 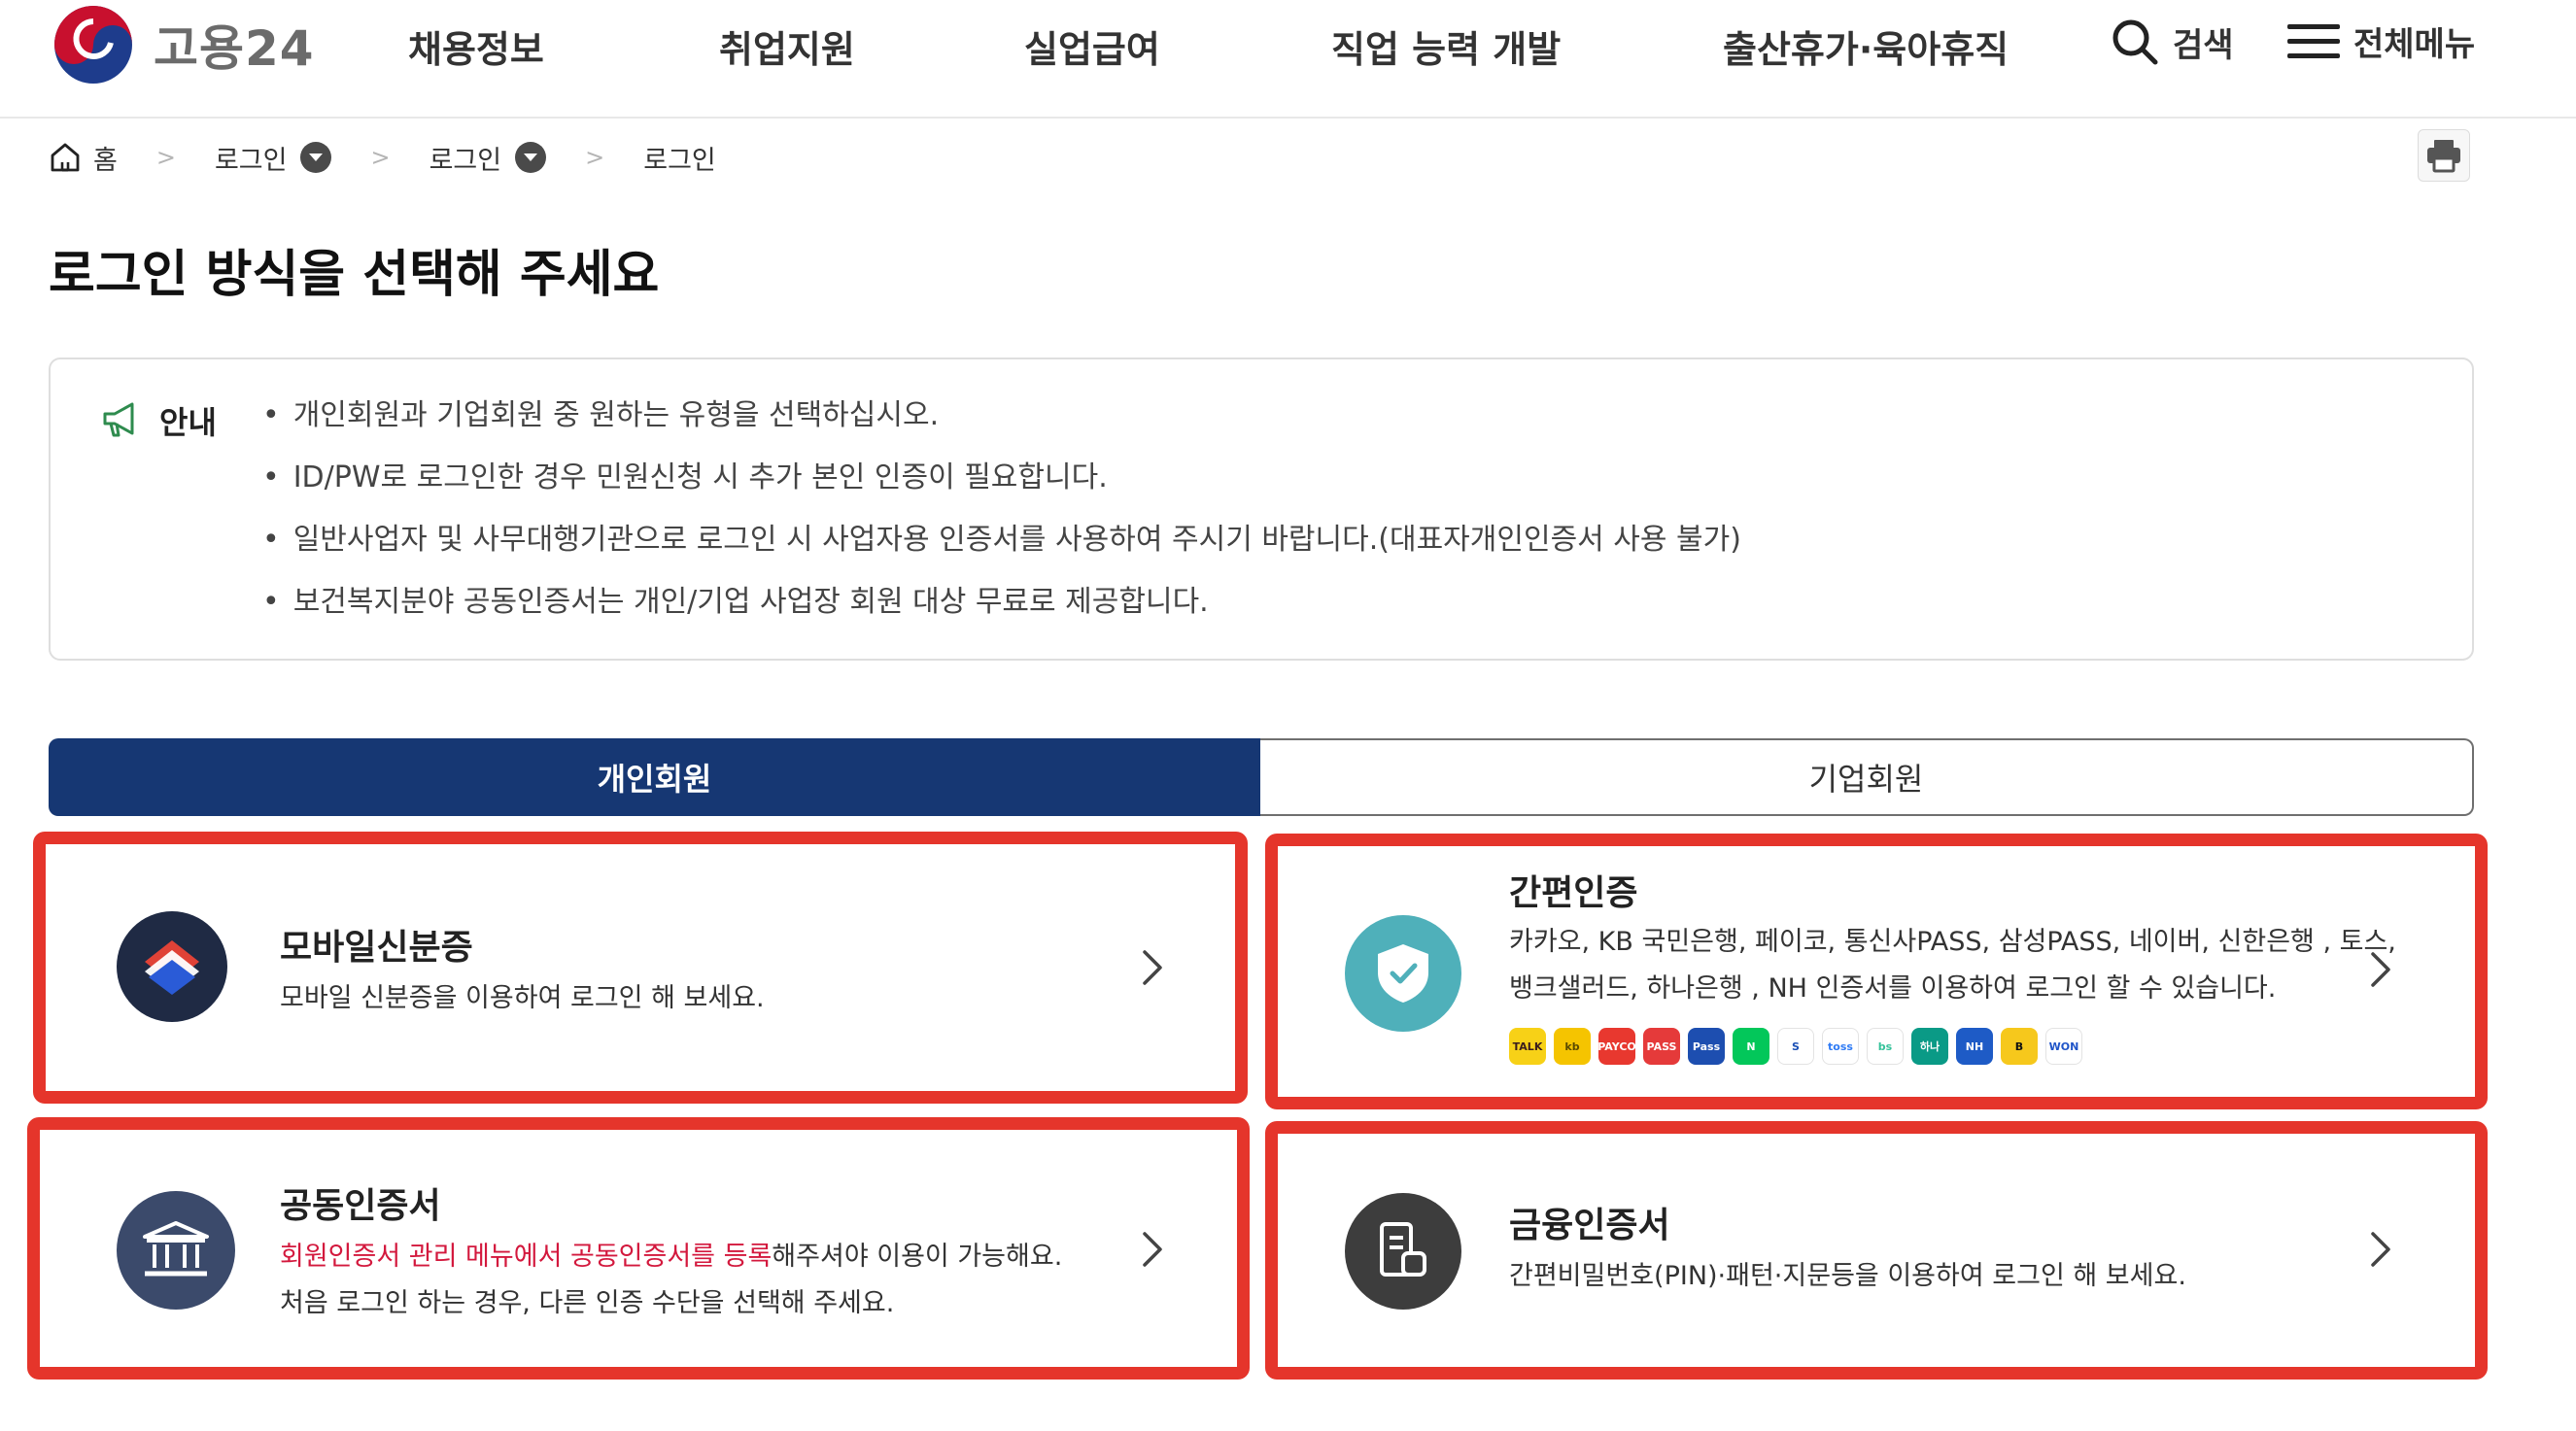 What do you see at coordinates (1929, 1047) in the screenshot?
I see `auth-provider-icon: 하나` at bounding box center [1929, 1047].